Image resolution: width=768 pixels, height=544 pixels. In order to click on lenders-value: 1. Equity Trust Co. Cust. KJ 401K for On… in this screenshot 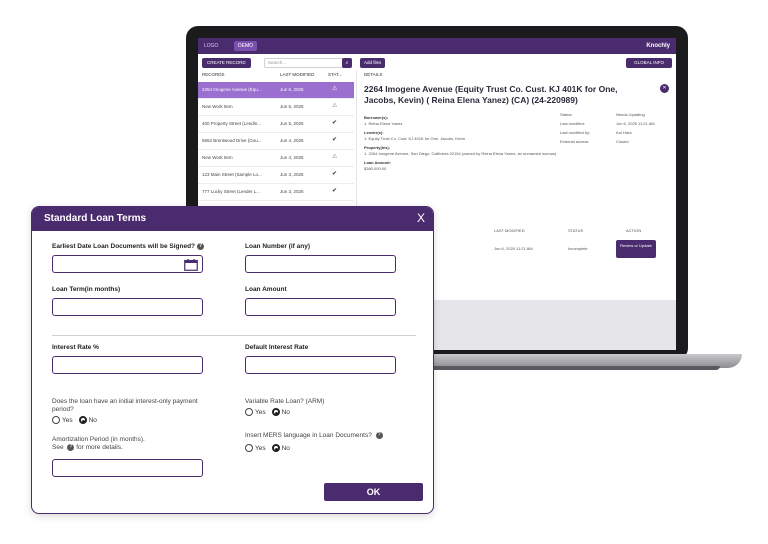, I will do `click(415, 138)`.